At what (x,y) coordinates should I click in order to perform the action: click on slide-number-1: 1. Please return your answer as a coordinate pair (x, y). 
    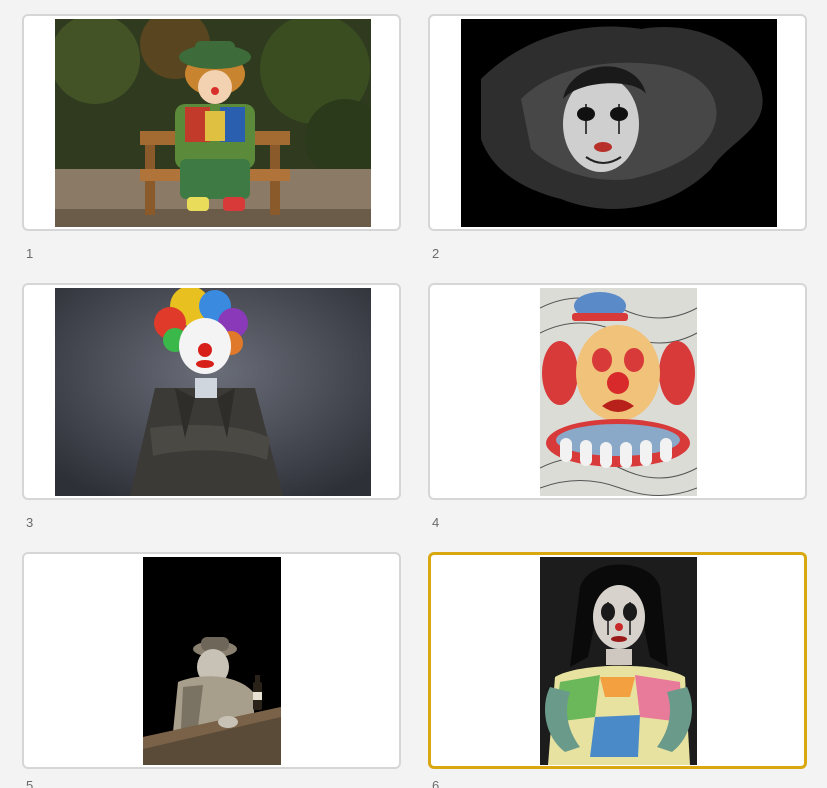
    Looking at the image, I should click on (30, 253).